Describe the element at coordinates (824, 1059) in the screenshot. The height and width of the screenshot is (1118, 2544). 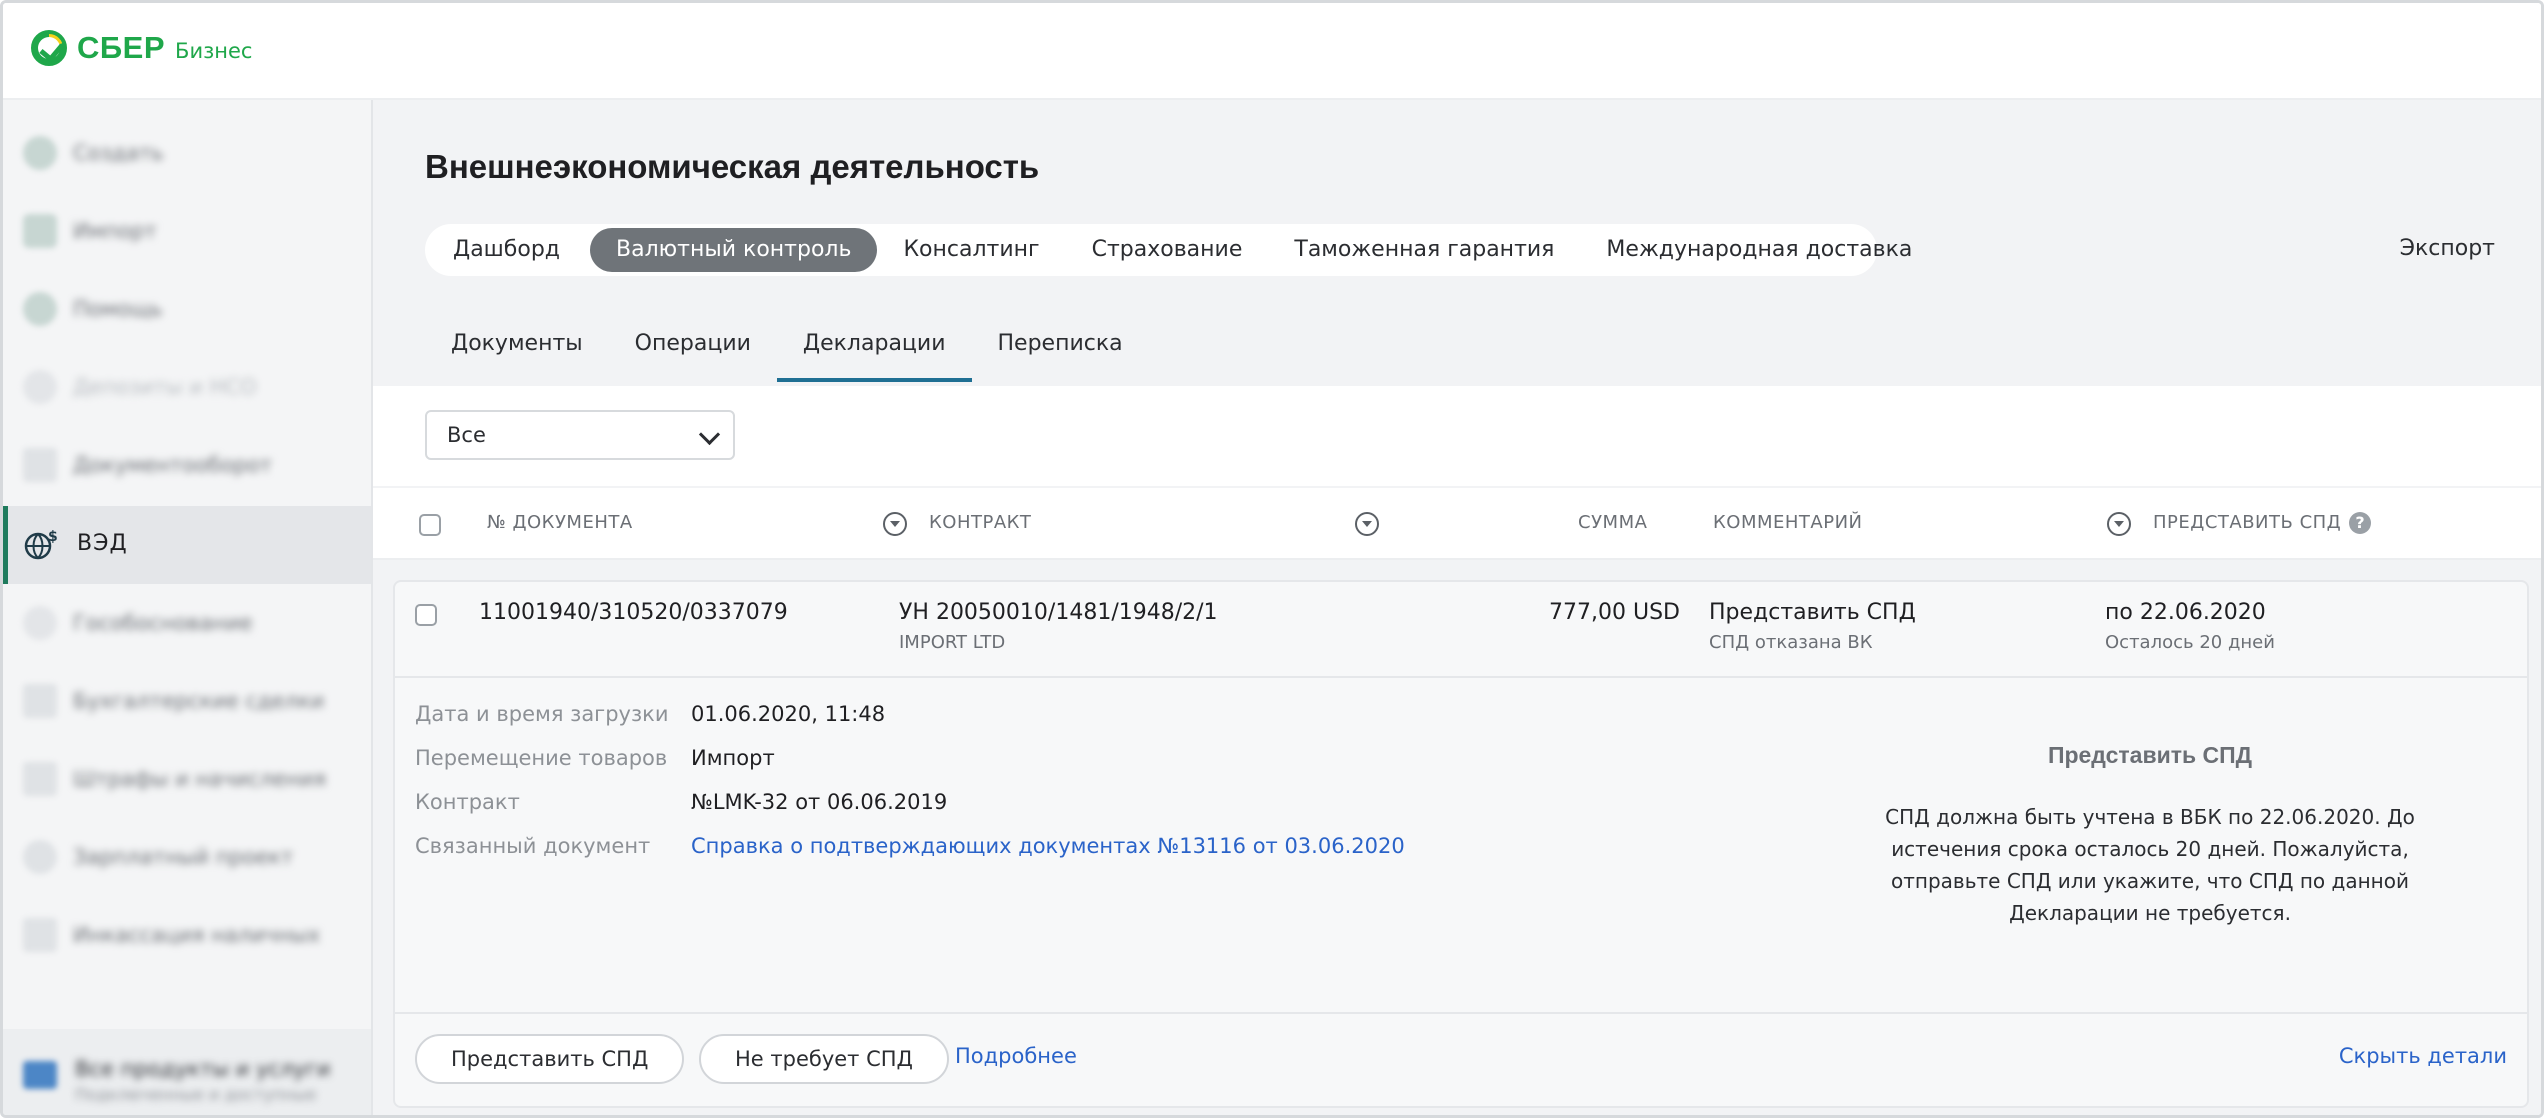
I see `not-required-spd-button: Не требует СПД` at that location.